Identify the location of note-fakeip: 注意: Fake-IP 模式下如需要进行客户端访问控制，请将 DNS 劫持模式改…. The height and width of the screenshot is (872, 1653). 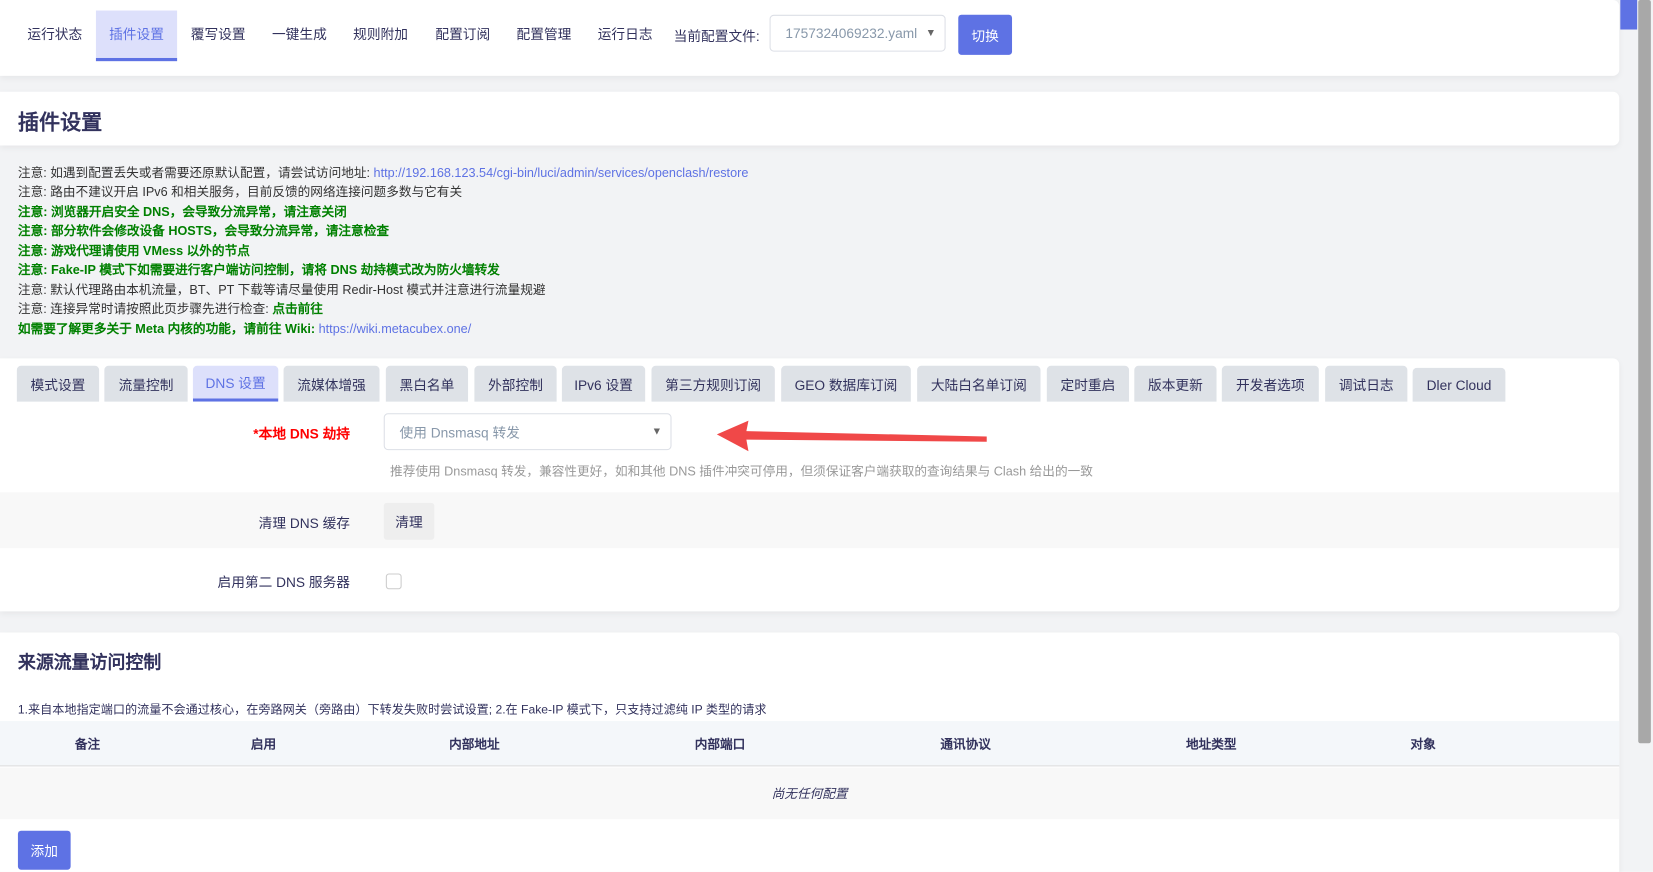
(258, 270).